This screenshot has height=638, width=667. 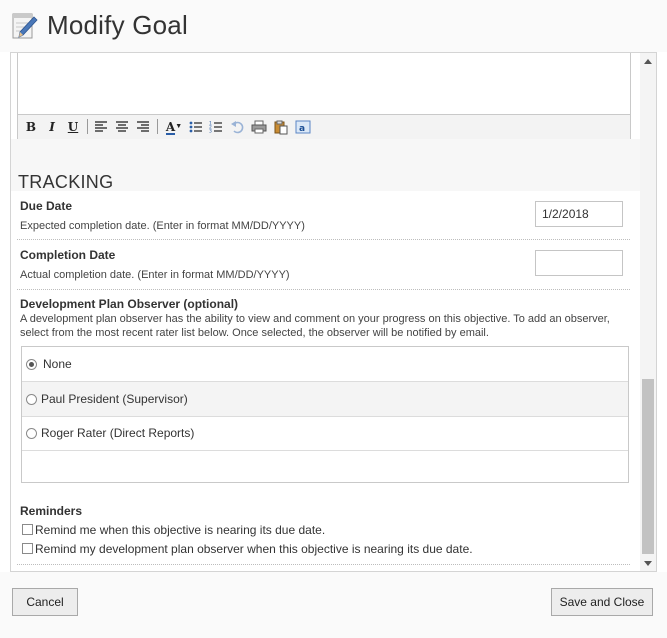 What do you see at coordinates (31, 127) in the screenshot?
I see `bold-button: B` at bounding box center [31, 127].